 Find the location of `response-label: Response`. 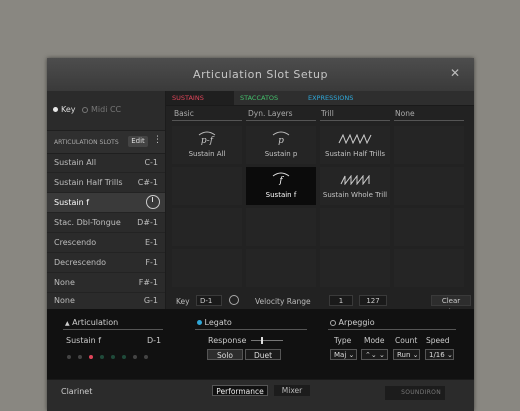

response-label: Response is located at coordinates (227, 340).